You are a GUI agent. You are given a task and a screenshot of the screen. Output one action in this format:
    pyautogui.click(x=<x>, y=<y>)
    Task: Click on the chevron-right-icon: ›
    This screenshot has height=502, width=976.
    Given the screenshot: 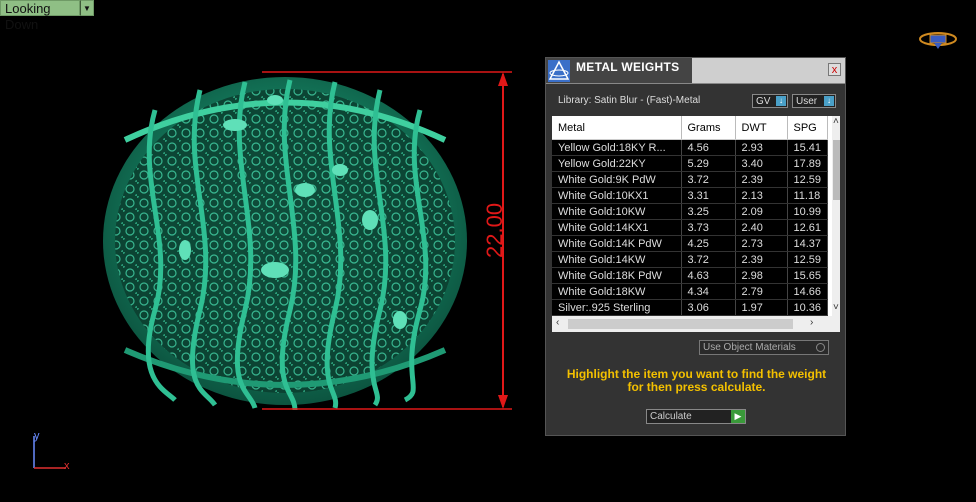 What is the action you would take?
    pyautogui.click(x=811, y=322)
    